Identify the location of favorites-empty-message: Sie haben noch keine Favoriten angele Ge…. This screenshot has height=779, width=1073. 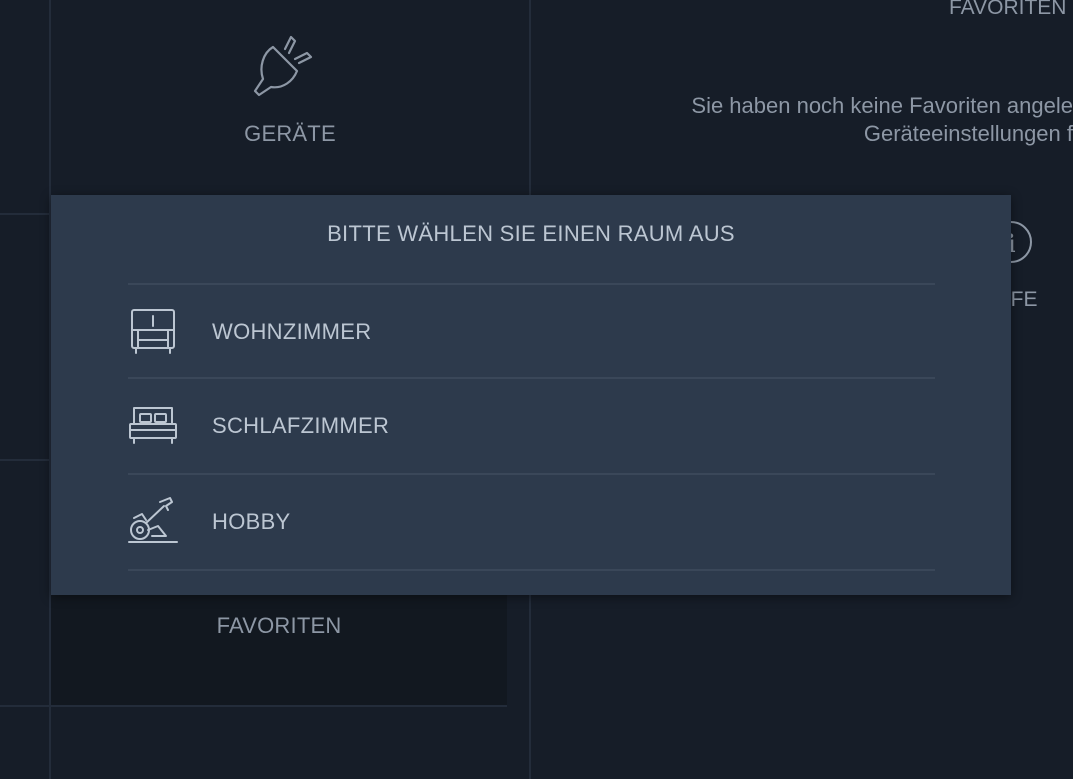
(882, 120).